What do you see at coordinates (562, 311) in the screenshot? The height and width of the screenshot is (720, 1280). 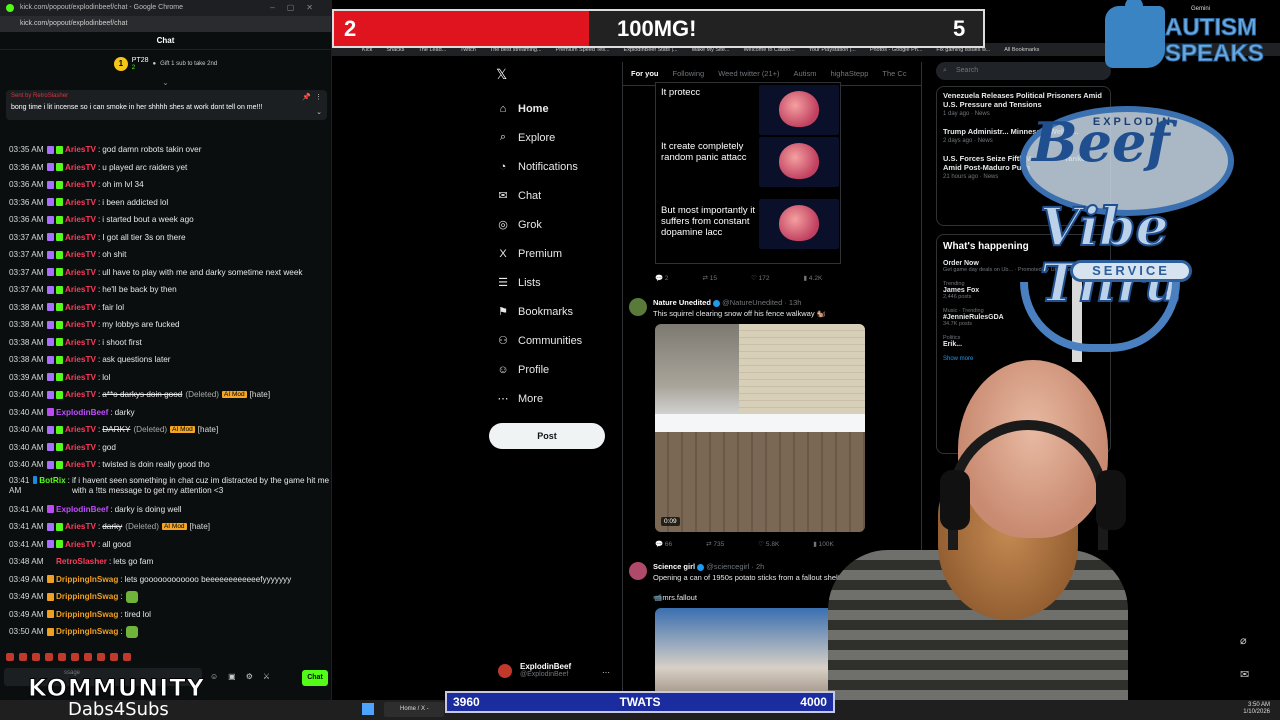 I see `nav-bookmarks: ⚑ Bookmarks` at bounding box center [562, 311].